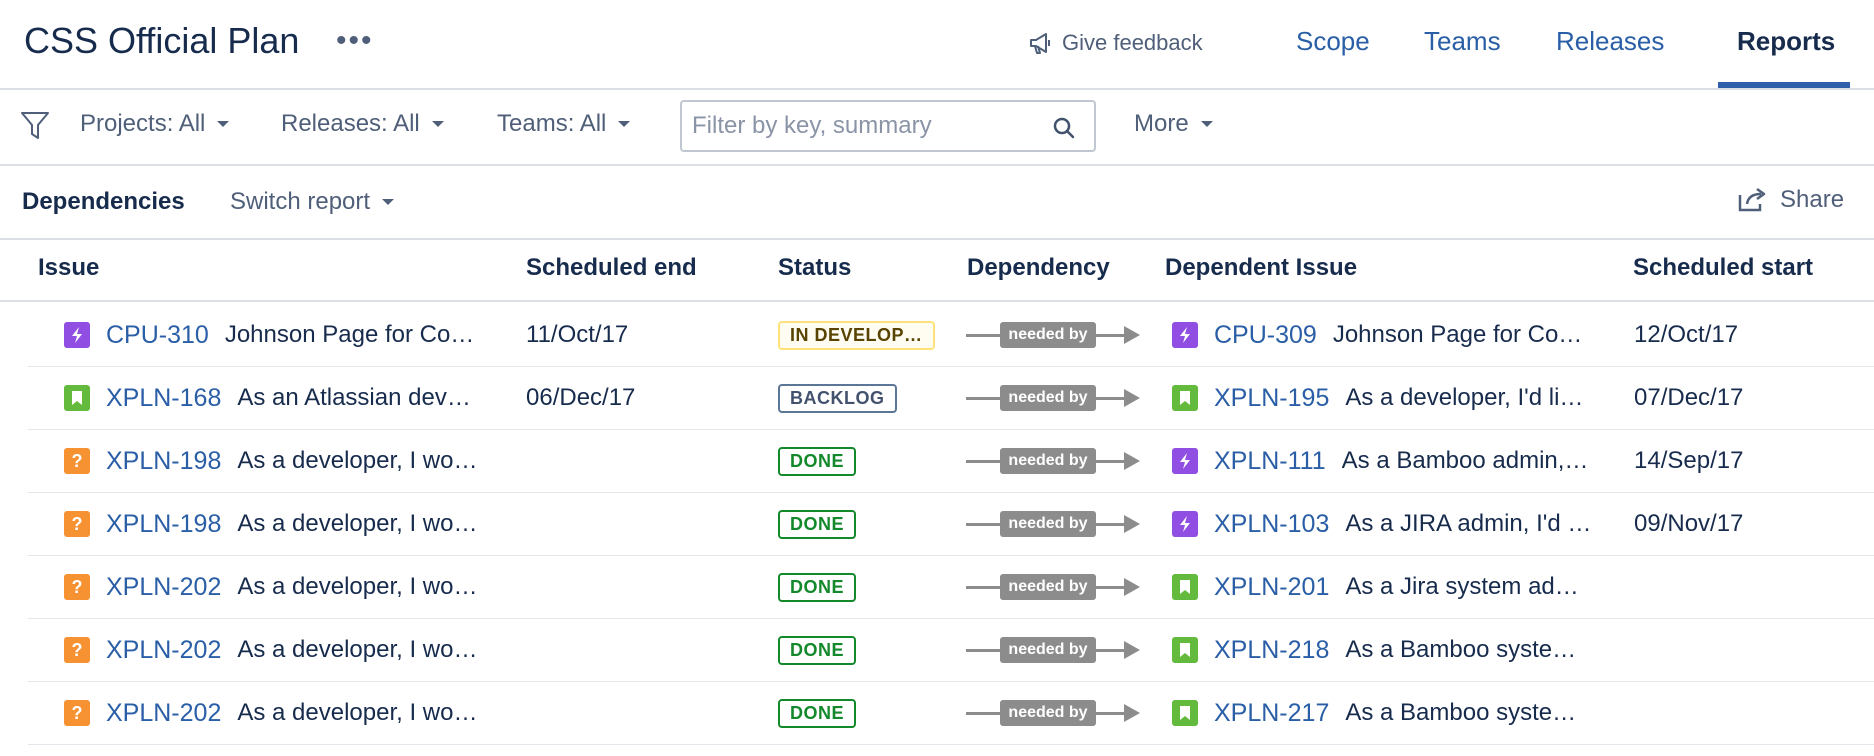  What do you see at coordinates (1749, 461) in the screenshot?
I see `scheduled-start-cell: 14/Sep/17` at bounding box center [1749, 461].